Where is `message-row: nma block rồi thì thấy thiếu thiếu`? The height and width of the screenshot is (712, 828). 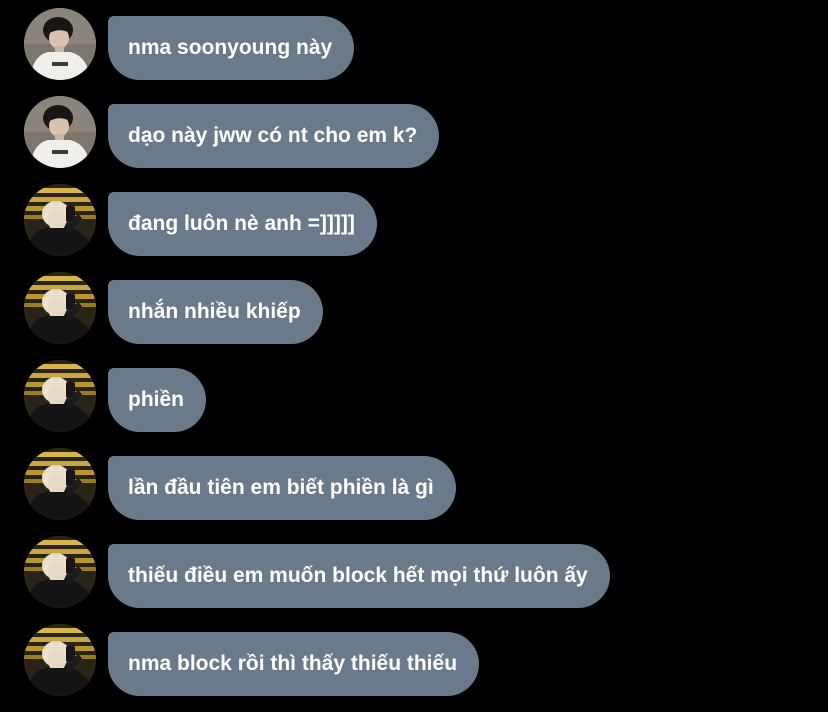 message-row: nma block rồi thì thấy thiếu thiếu is located at coordinates (414, 668).